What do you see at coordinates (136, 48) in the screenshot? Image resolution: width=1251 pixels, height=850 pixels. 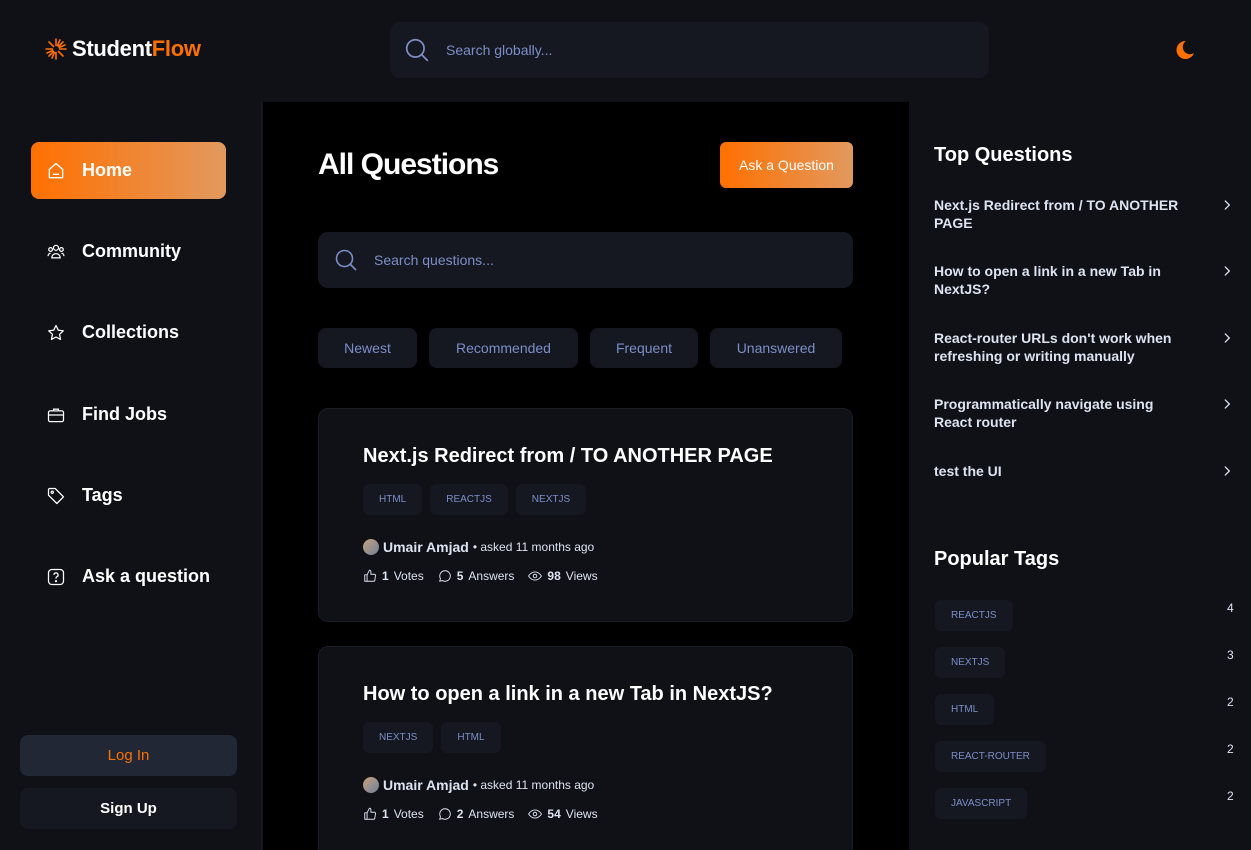 I see `logo-text: StudentFlow` at bounding box center [136, 48].